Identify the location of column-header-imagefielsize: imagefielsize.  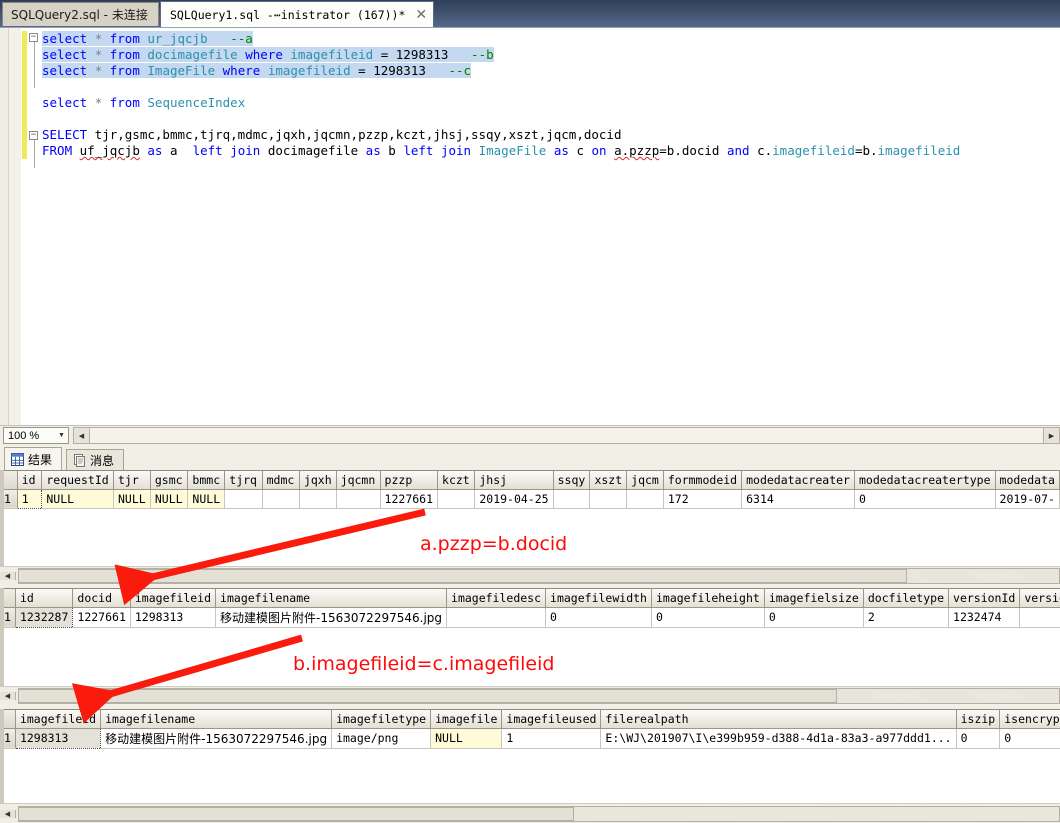
(814, 598).